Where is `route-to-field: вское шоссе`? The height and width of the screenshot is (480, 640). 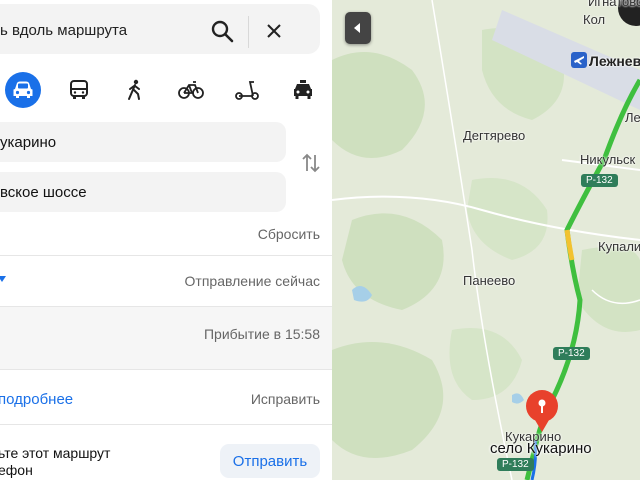 route-to-field: вское шоссе is located at coordinates (143, 192).